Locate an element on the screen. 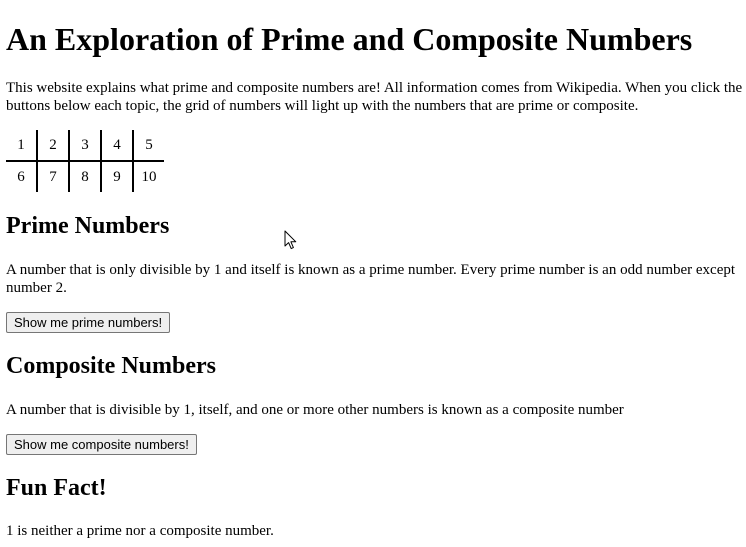 This screenshot has width=746, height=547. grid-cell-9: 9 is located at coordinates (117, 176).